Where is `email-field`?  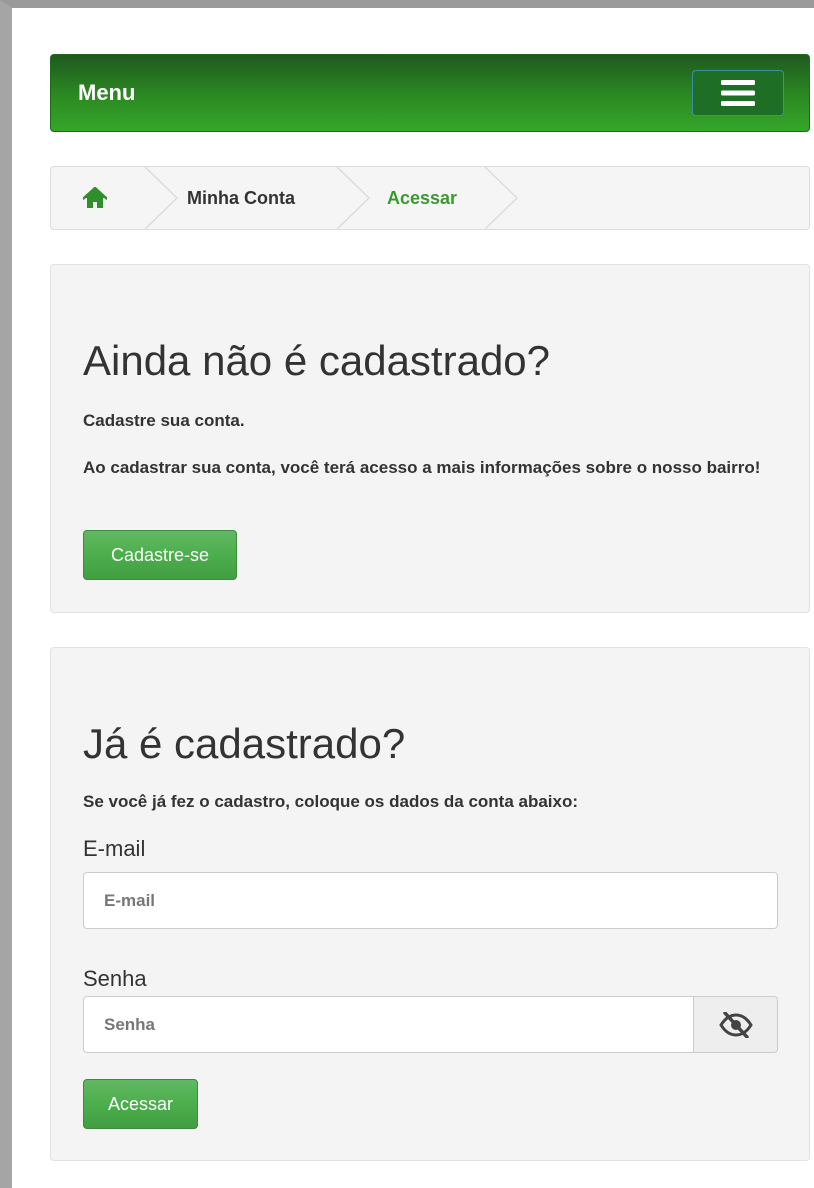 email-field is located at coordinates (430, 900).